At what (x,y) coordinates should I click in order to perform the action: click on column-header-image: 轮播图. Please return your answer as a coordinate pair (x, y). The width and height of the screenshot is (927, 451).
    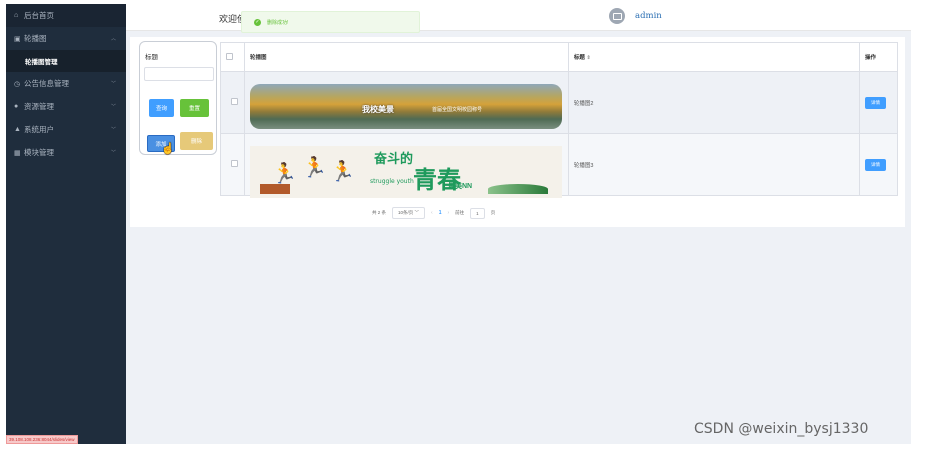
    Looking at the image, I should click on (406, 57).